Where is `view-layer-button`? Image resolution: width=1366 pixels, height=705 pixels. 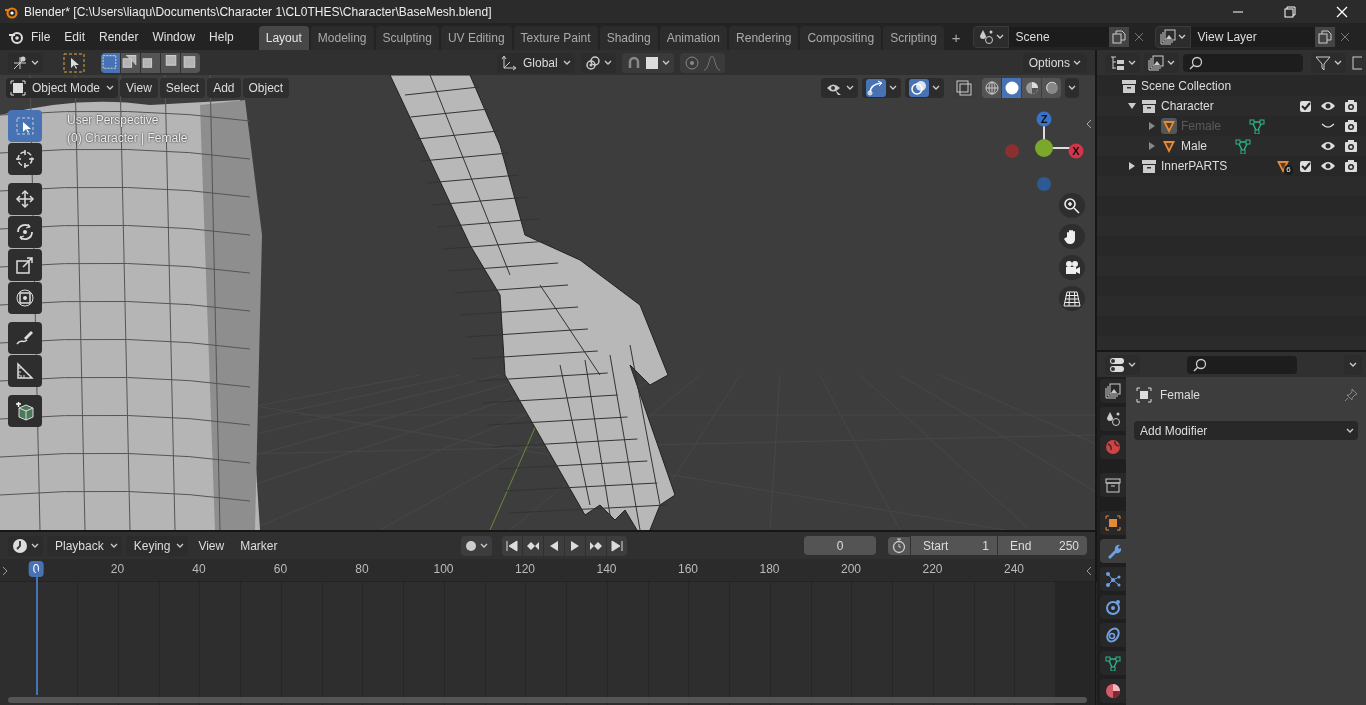
view-layer-button is located at coordinates (1161, 62).